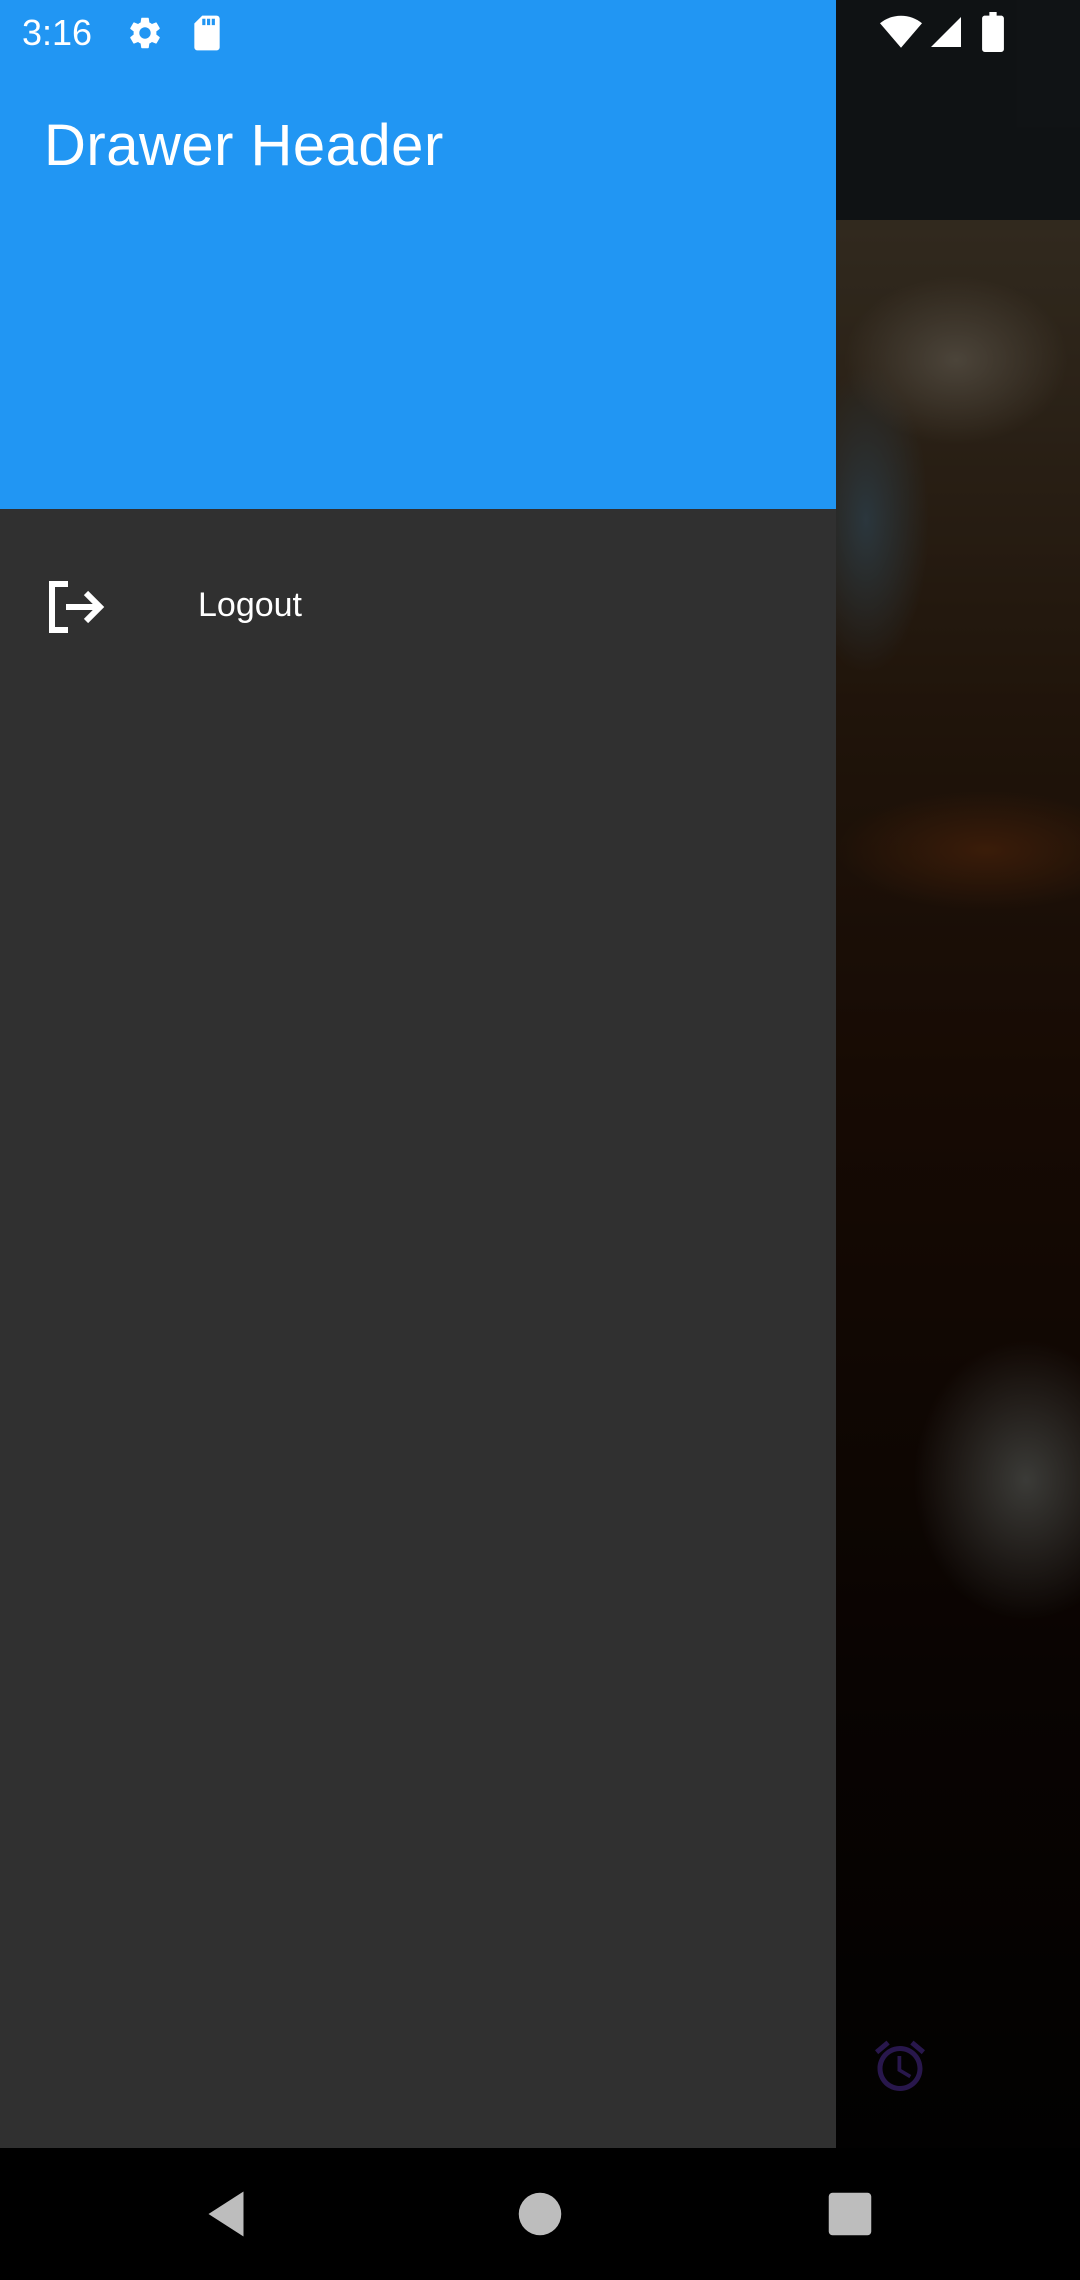 Image resolution: width=1080 pixels, height=2280 pixels. What do you see at coordinates (77, 607) in the screenshot?
I see `logout-icon` at bounding box center [77, 607].